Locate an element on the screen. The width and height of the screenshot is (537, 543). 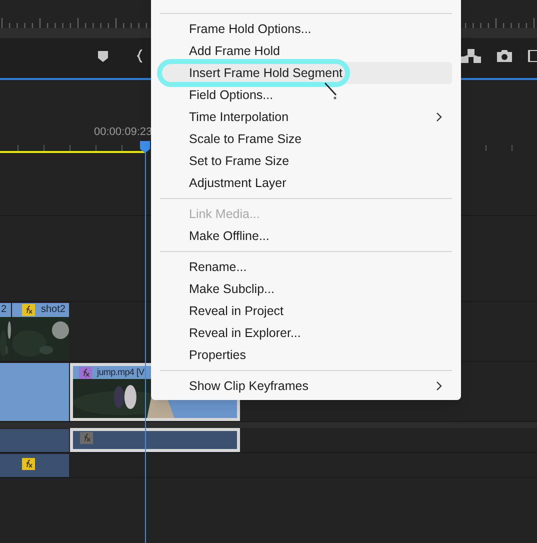
clip-name: 2 is located at coordinates (4, 310).